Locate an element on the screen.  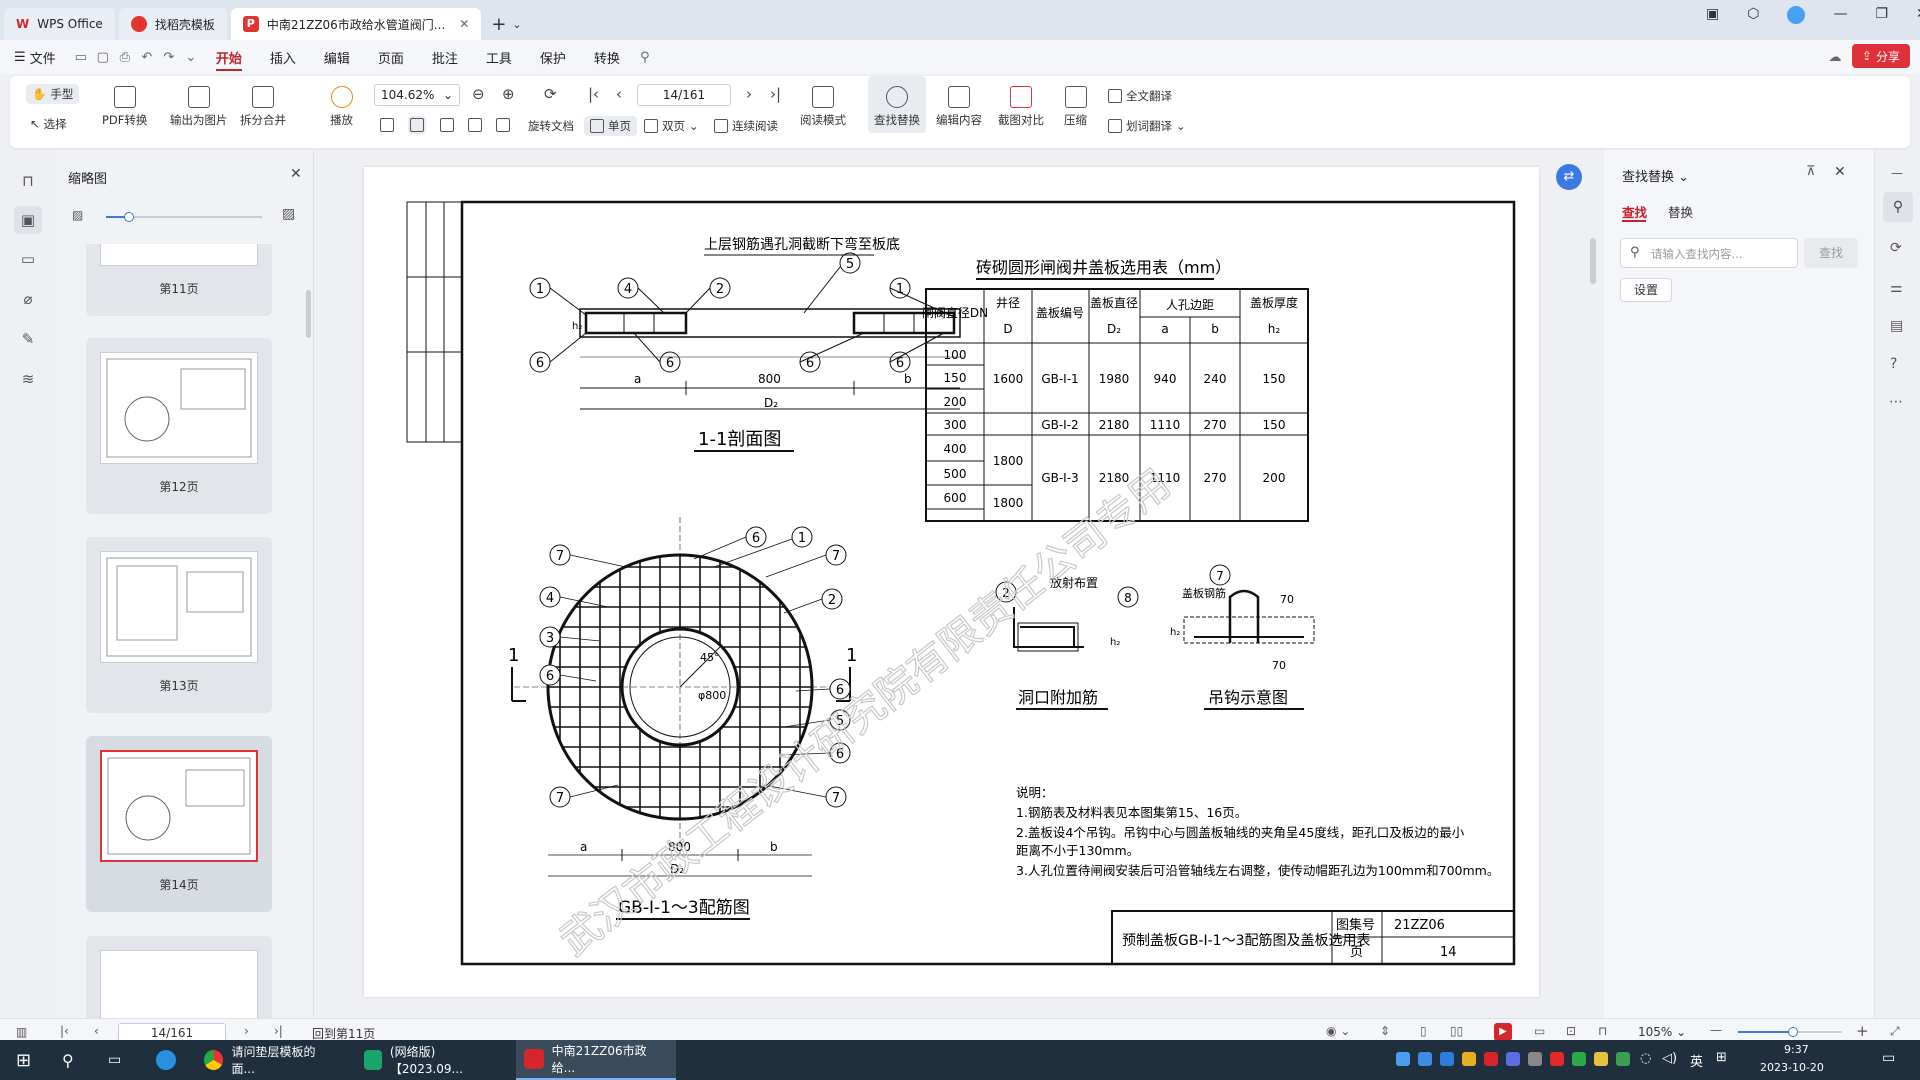
reader-icon: ▤ is located at coordinates (1896, 326).